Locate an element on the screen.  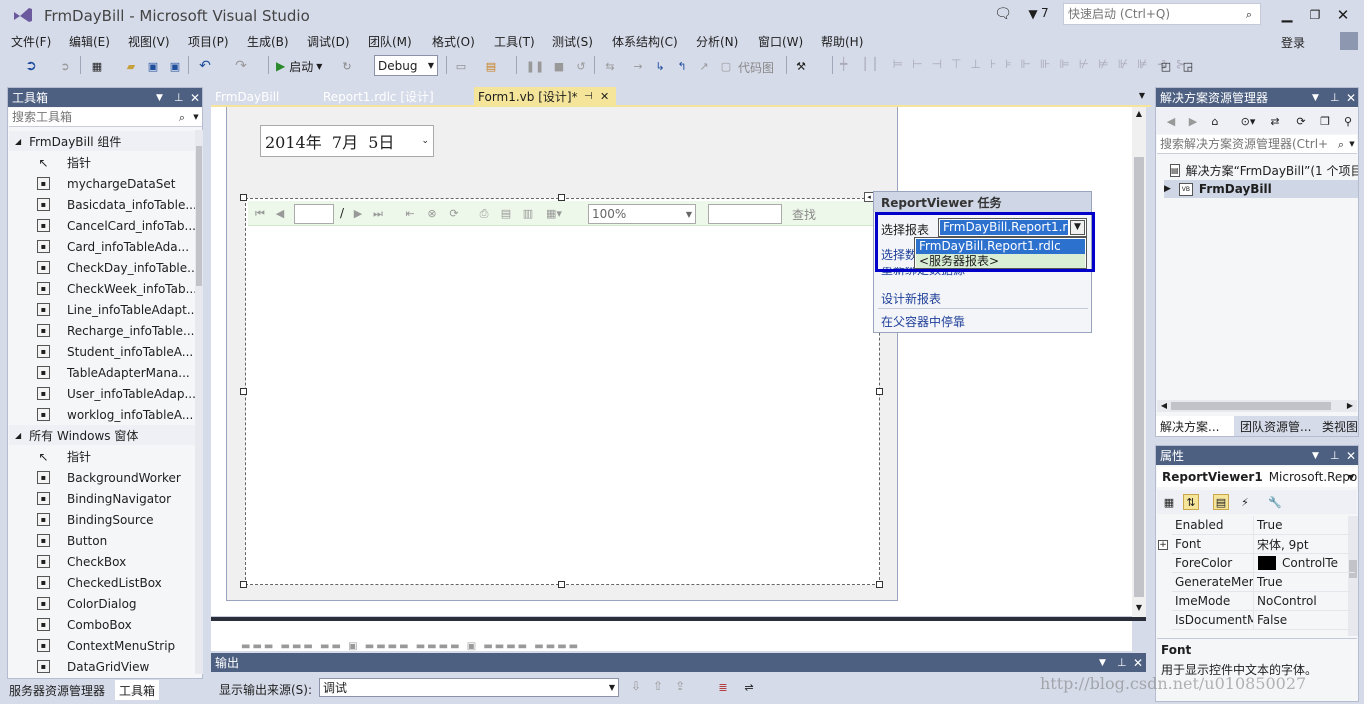
forward-icon: ➲ is located at coordinates (65, 66).